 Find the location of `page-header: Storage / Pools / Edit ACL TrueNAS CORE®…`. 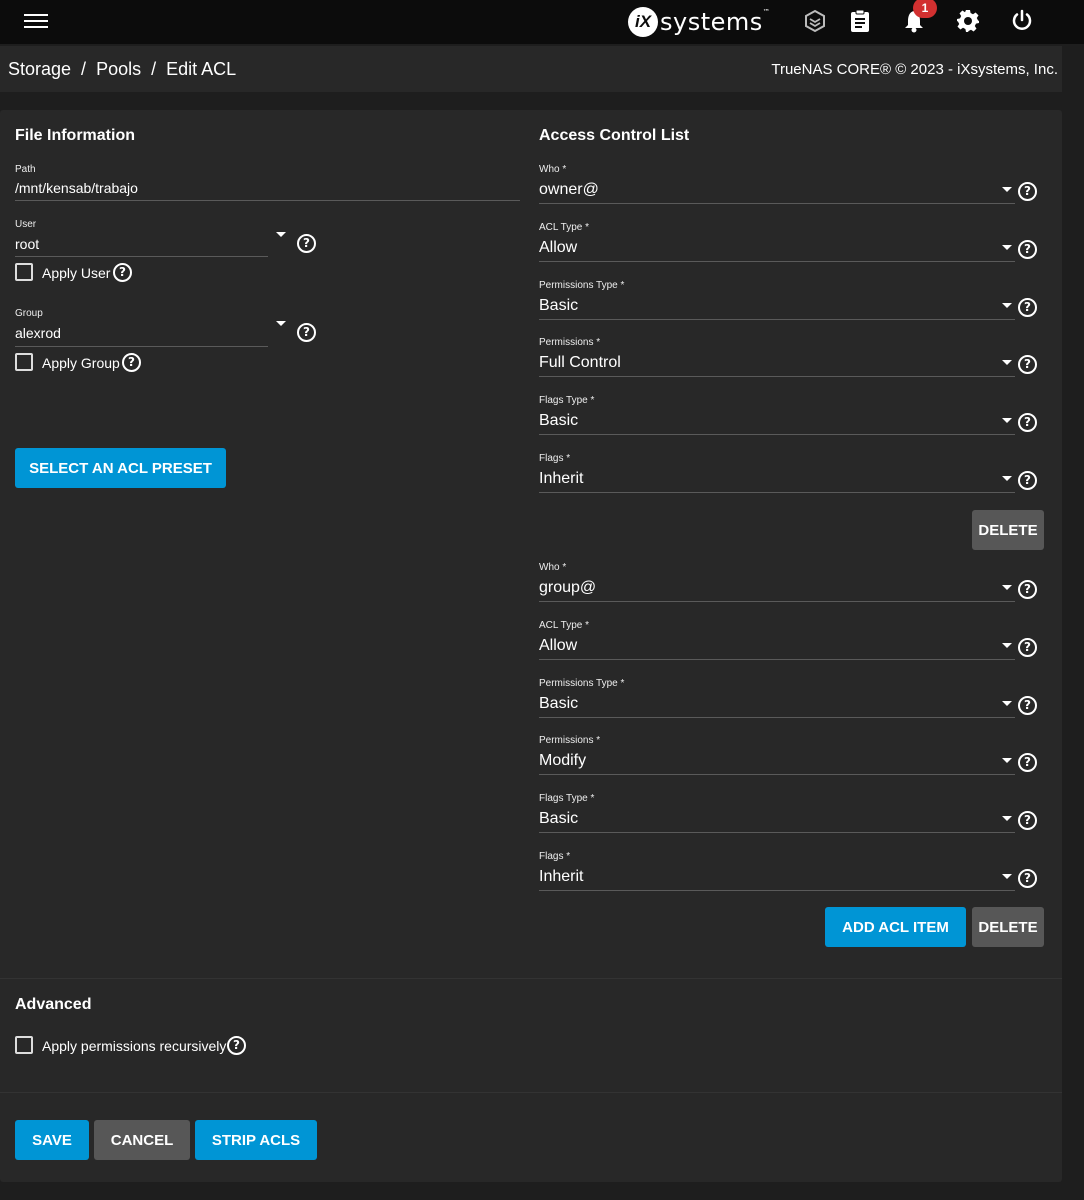

page-header: Storage / Pools / Edit ACL TrueNAS CORE®… is located at coordinates (531, 69).